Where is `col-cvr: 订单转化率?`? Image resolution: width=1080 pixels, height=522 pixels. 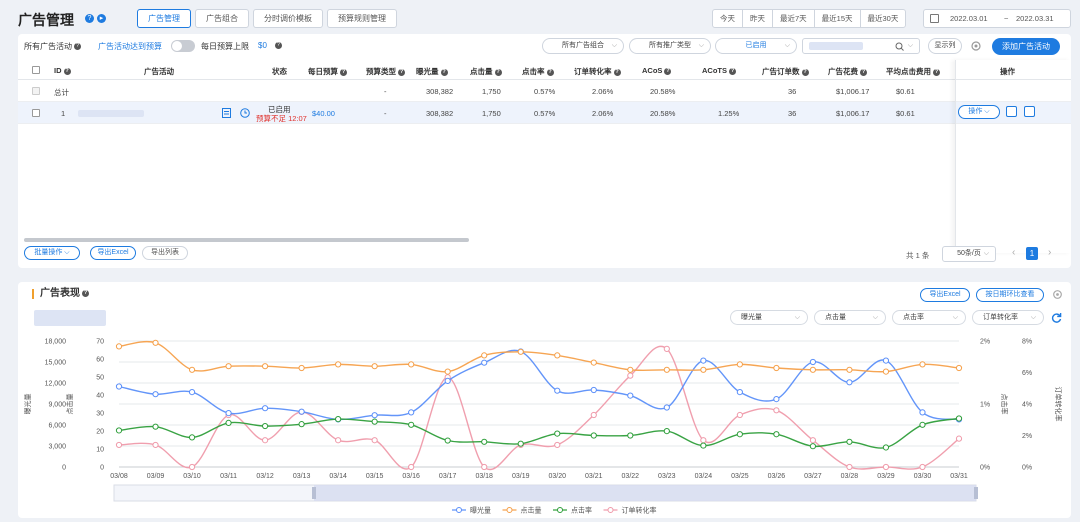 col-cvr: 订单转化率? is located at coordinates (597, 71).